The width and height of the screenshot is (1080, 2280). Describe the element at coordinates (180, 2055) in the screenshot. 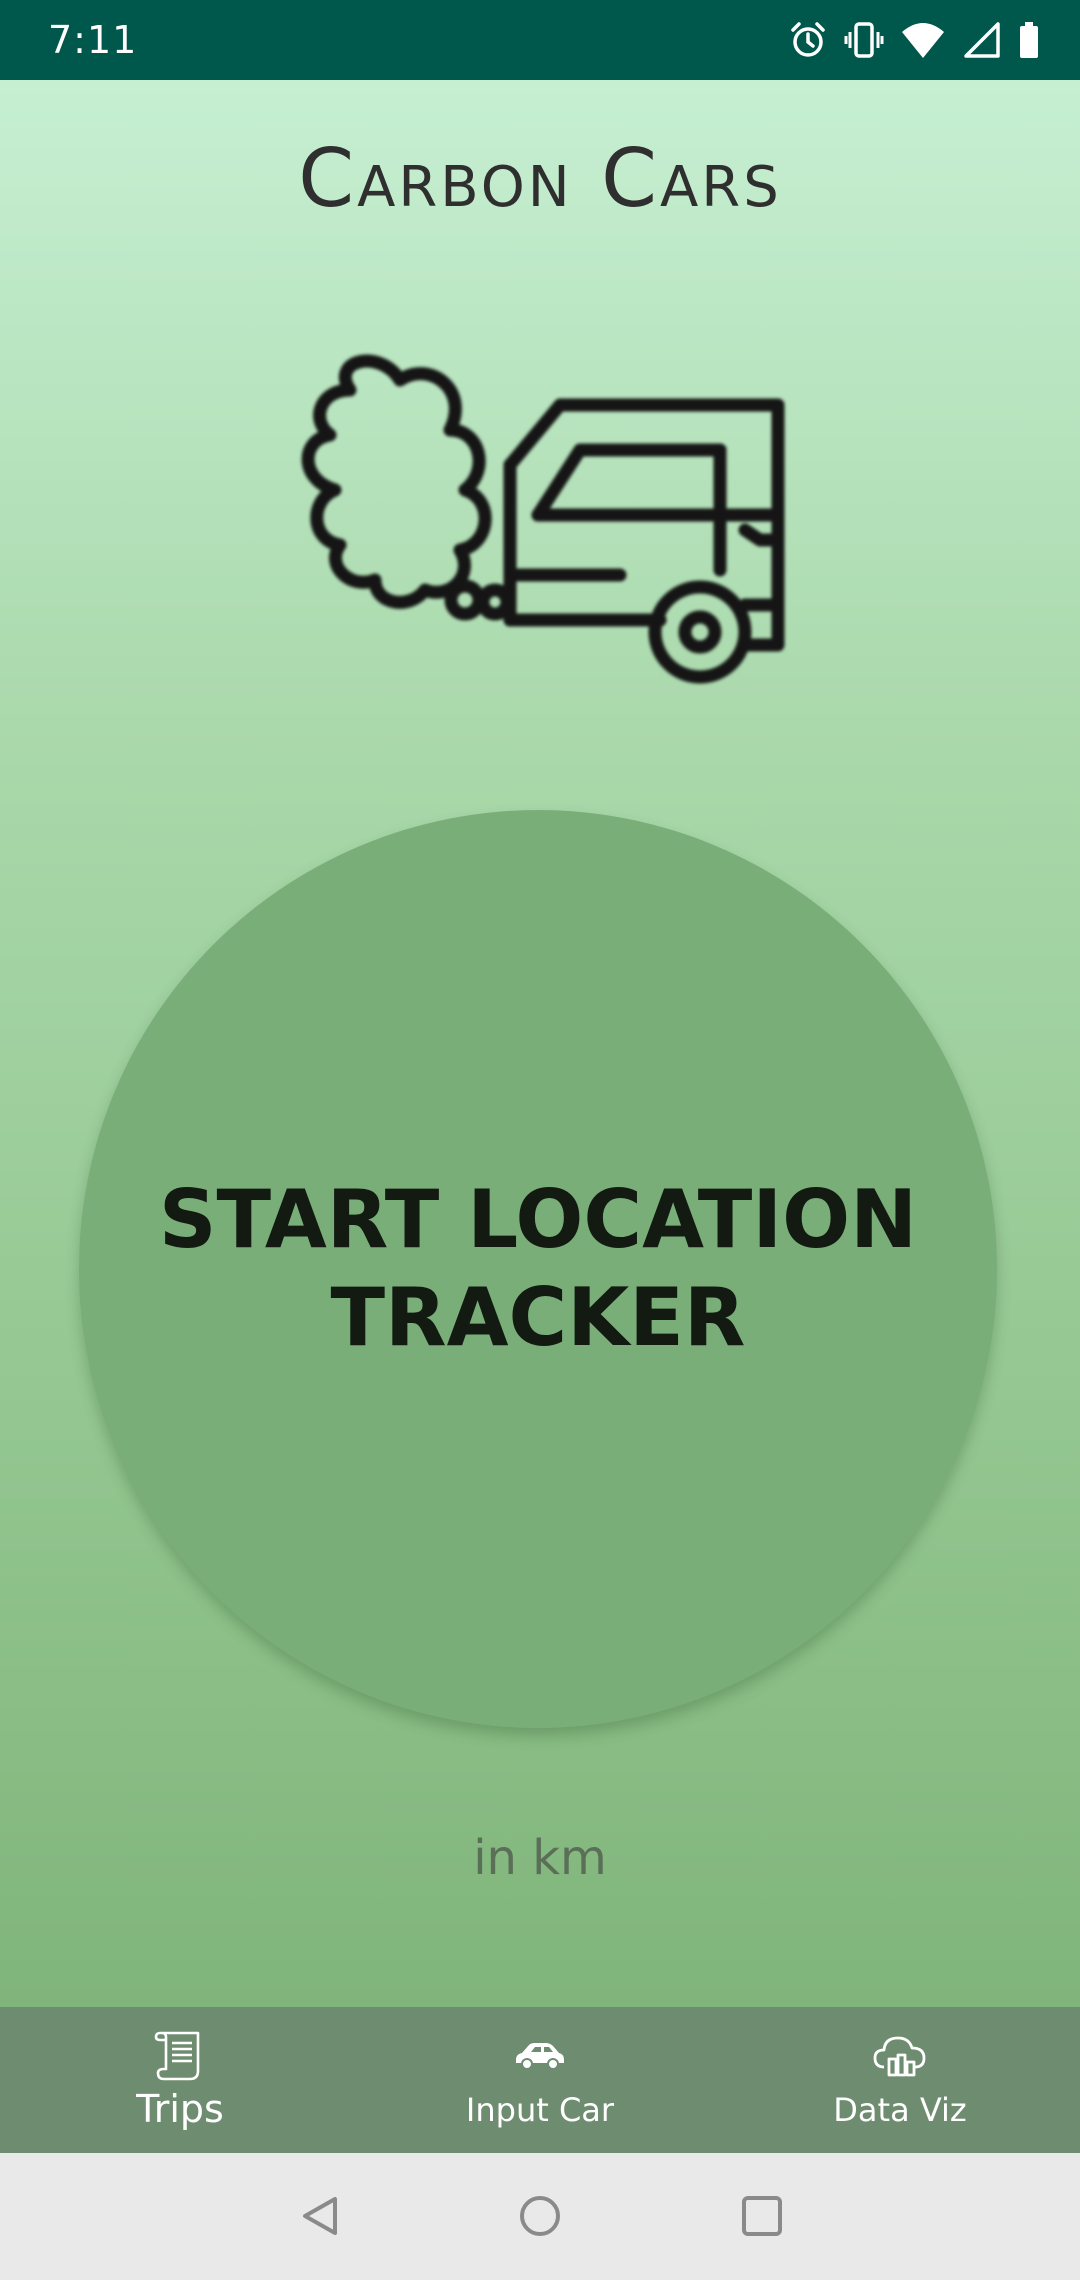

I see `scroll-icon` at that location.